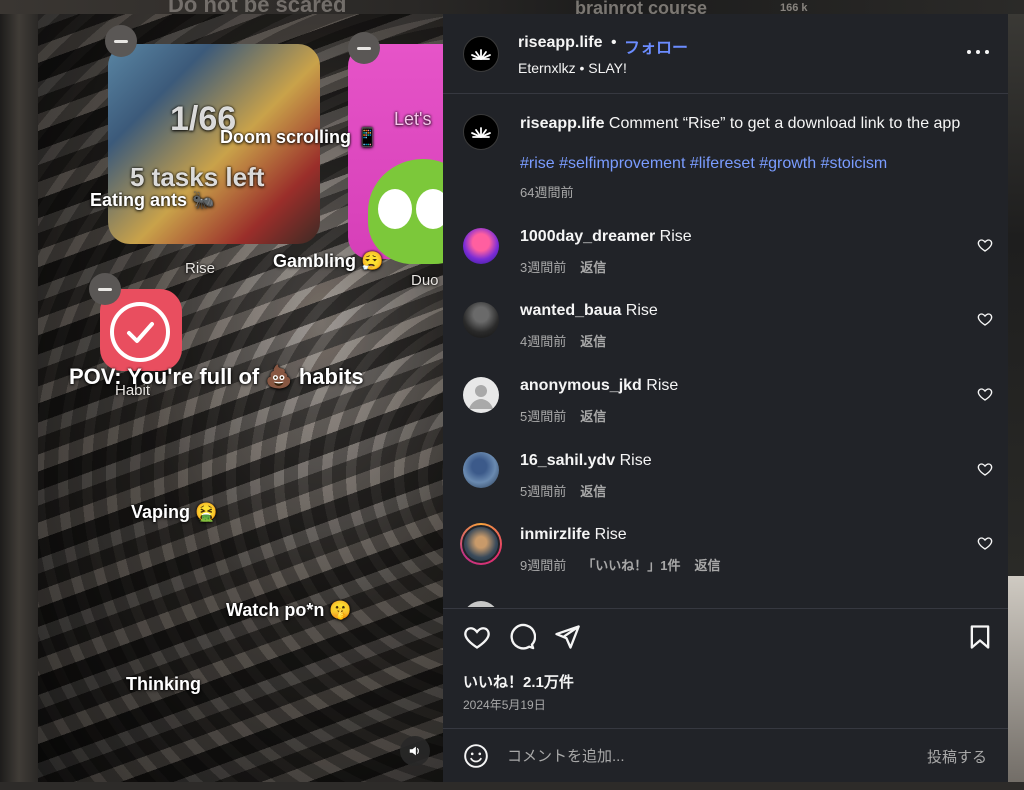 The width and height of the screenshot is (1024, 790). I want to click on post-author-username: riseapp.life, so click(560, 43).